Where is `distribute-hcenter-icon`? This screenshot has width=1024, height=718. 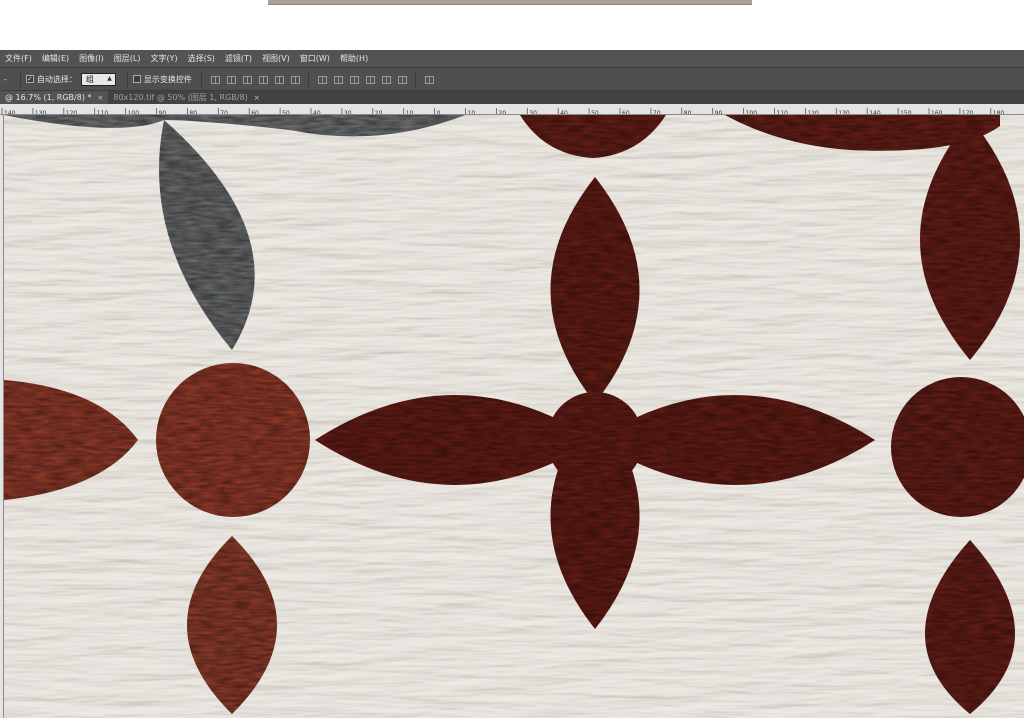 distribute-hcenter-icon is located at coordinates (386, 79).